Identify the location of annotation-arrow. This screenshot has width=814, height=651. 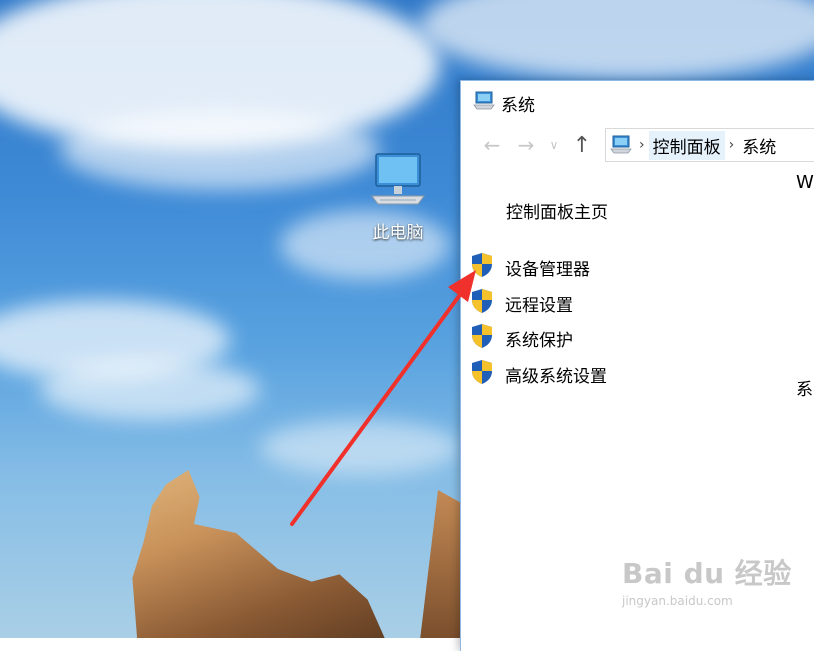
(383, 398).